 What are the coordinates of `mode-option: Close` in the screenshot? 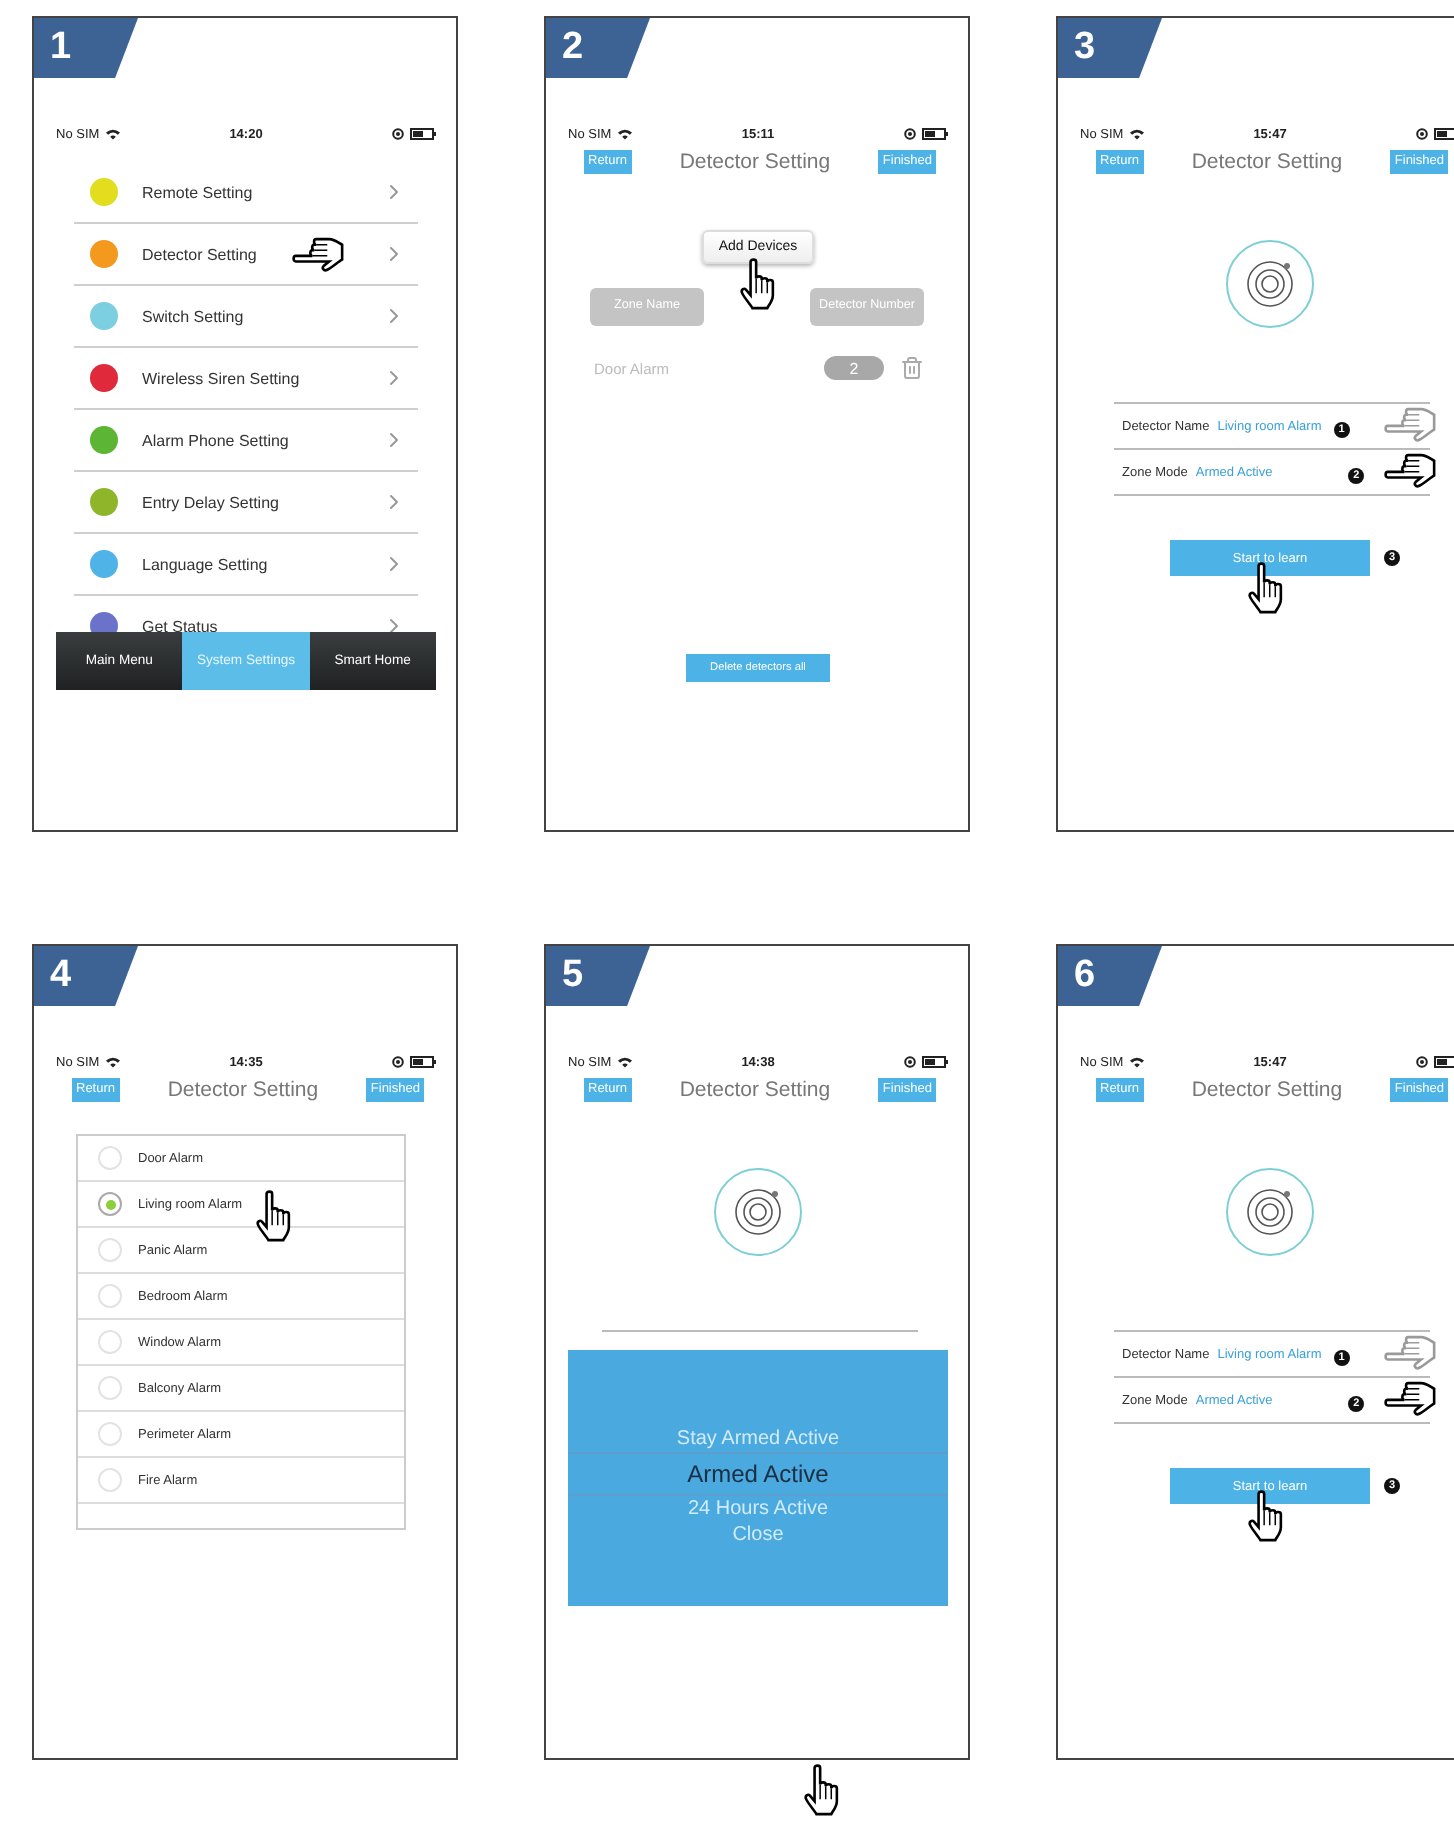 It's located at (758, 1535).